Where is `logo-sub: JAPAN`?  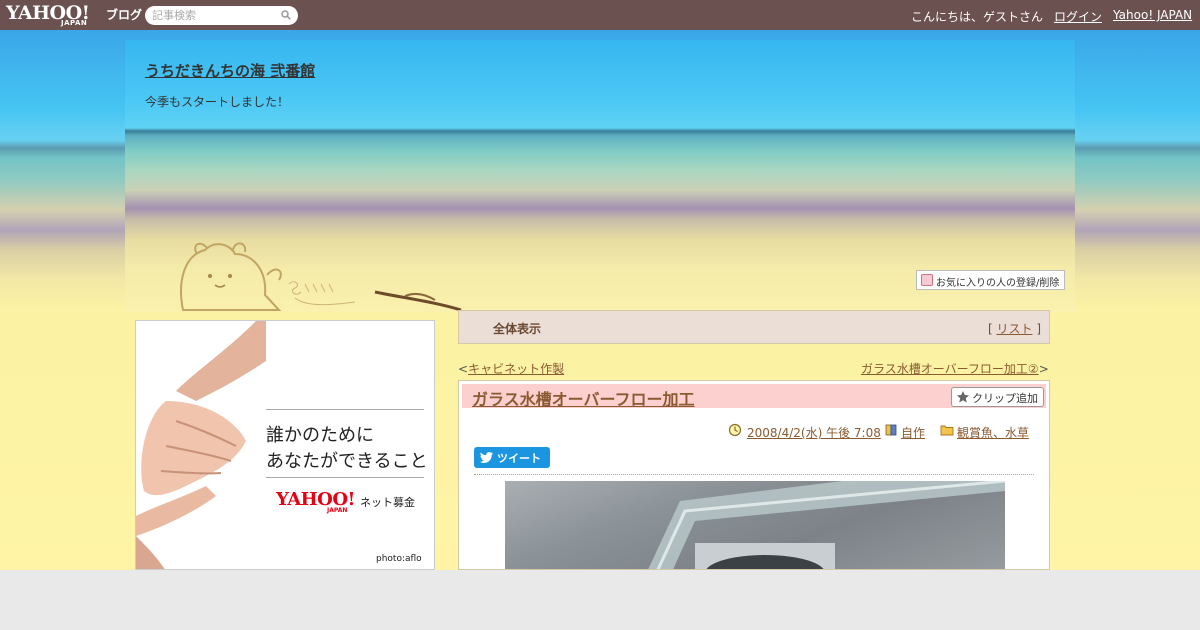
logo-sub: JAPAN is located at coordinates (74, 23).